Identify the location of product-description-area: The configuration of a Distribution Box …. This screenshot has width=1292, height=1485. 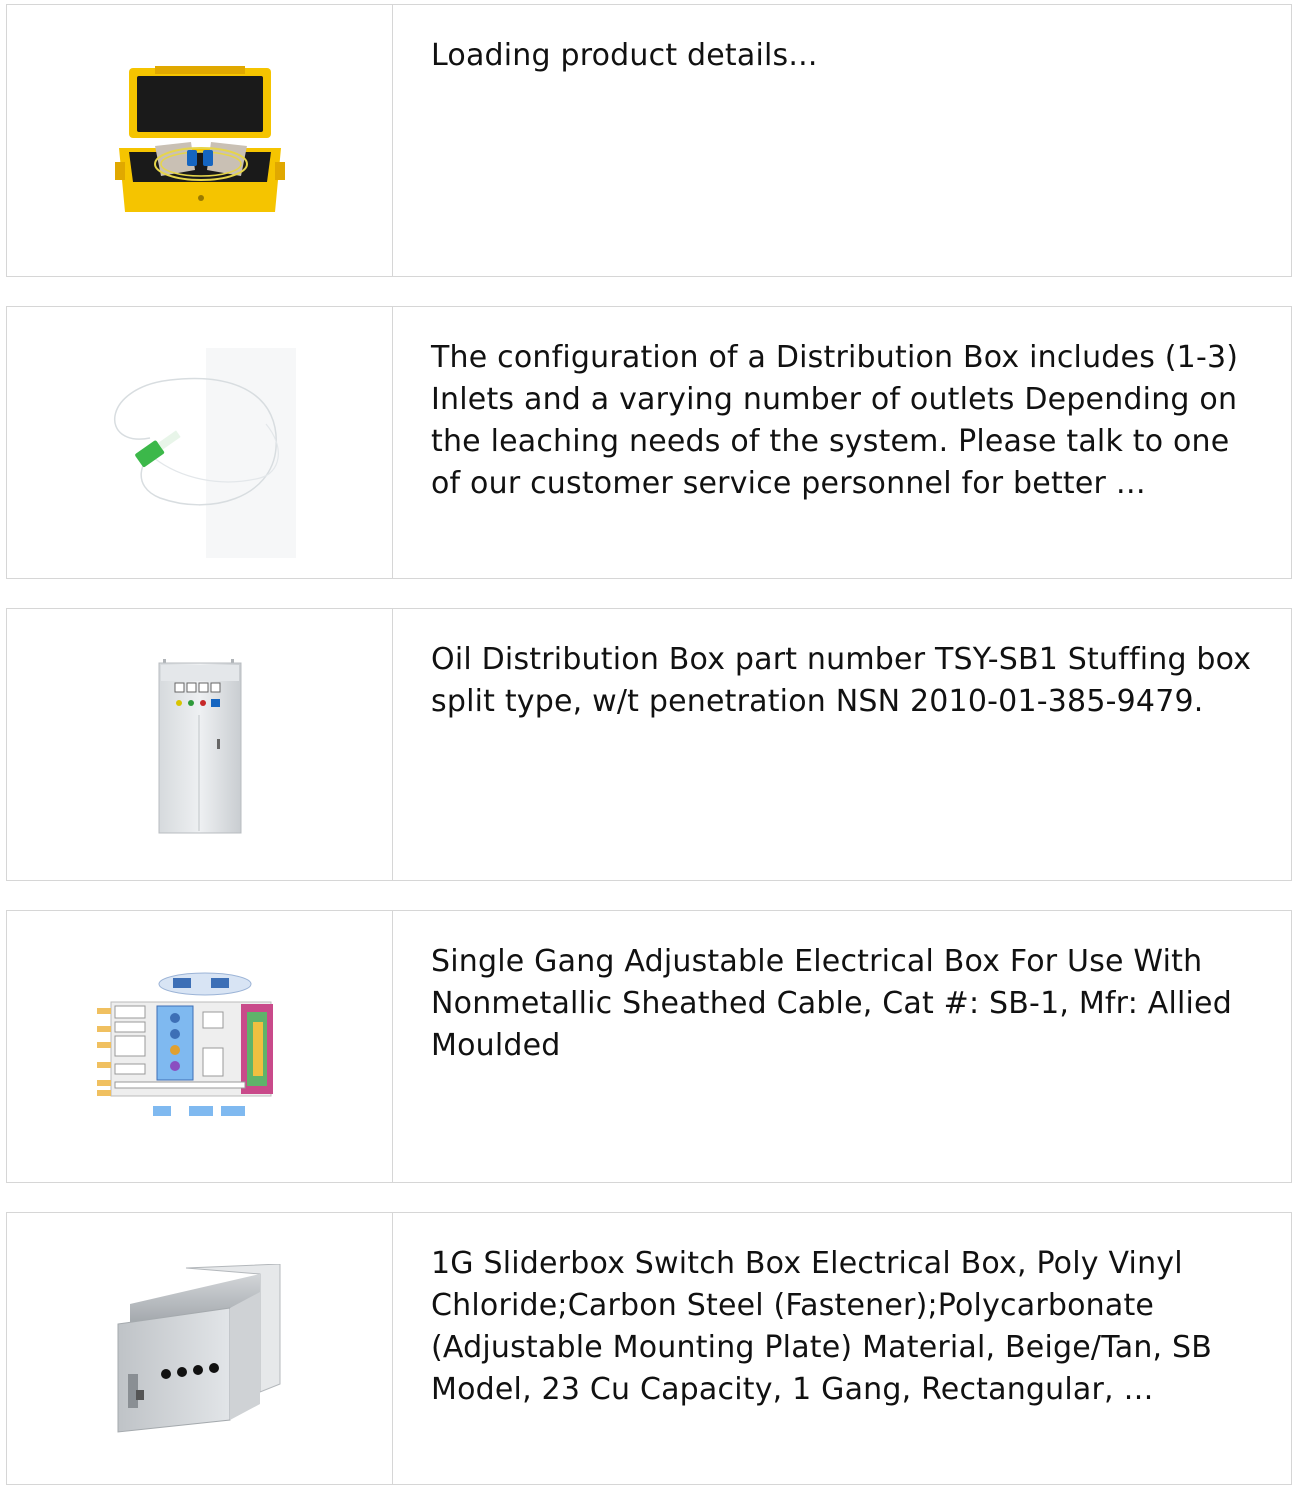
(842, 442).